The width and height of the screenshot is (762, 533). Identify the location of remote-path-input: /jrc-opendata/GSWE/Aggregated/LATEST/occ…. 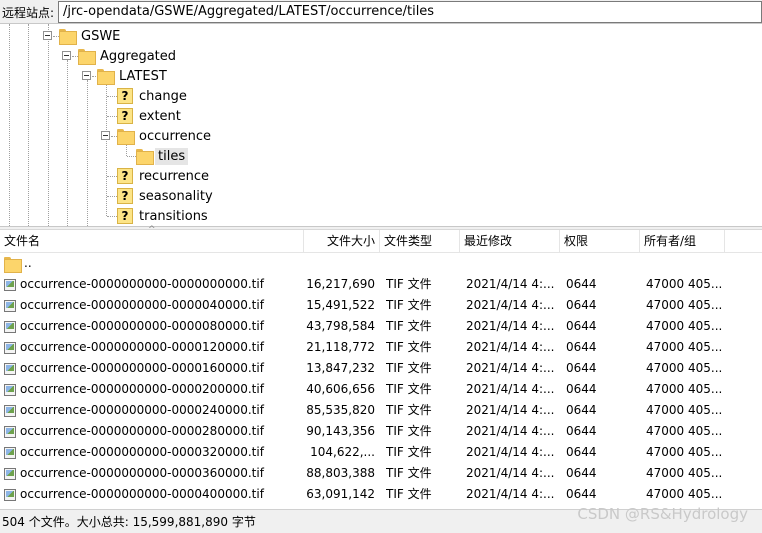
(410, 12).